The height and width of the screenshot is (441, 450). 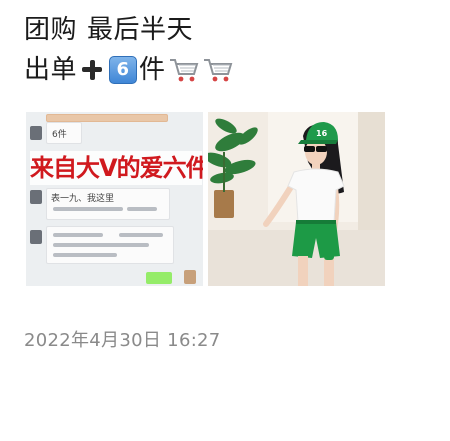 I want to click on post-line-2: 出单 6 件, so click(x=224, y=70).